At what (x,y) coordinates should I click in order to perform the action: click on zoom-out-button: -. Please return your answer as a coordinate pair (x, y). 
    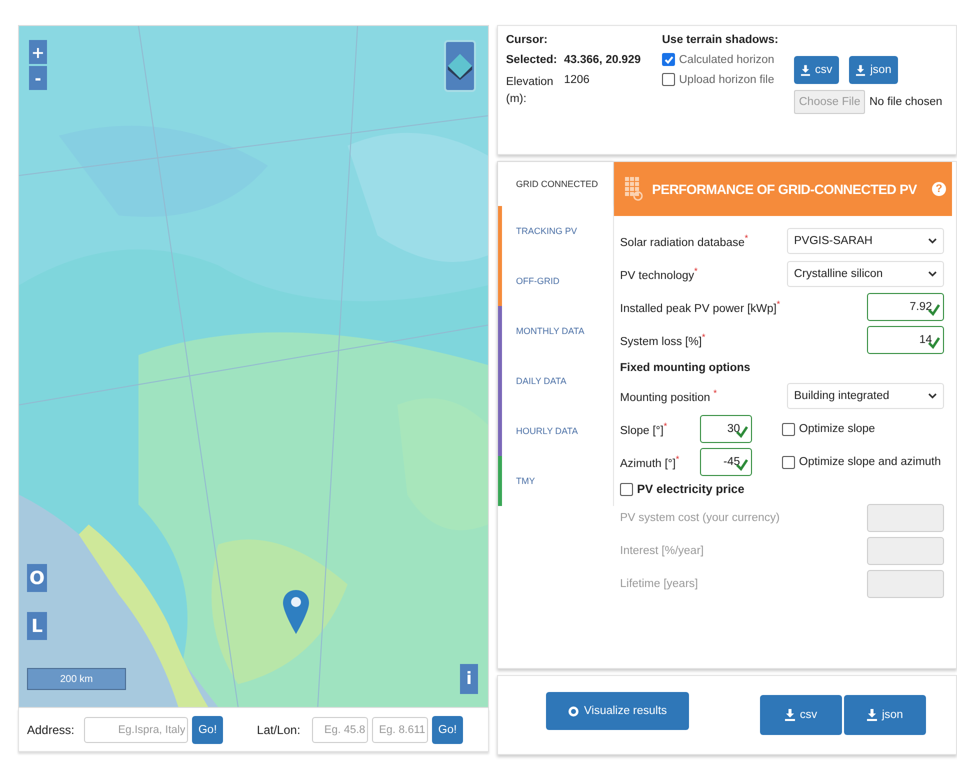
    Looking at the image, I should click on (38, 78).